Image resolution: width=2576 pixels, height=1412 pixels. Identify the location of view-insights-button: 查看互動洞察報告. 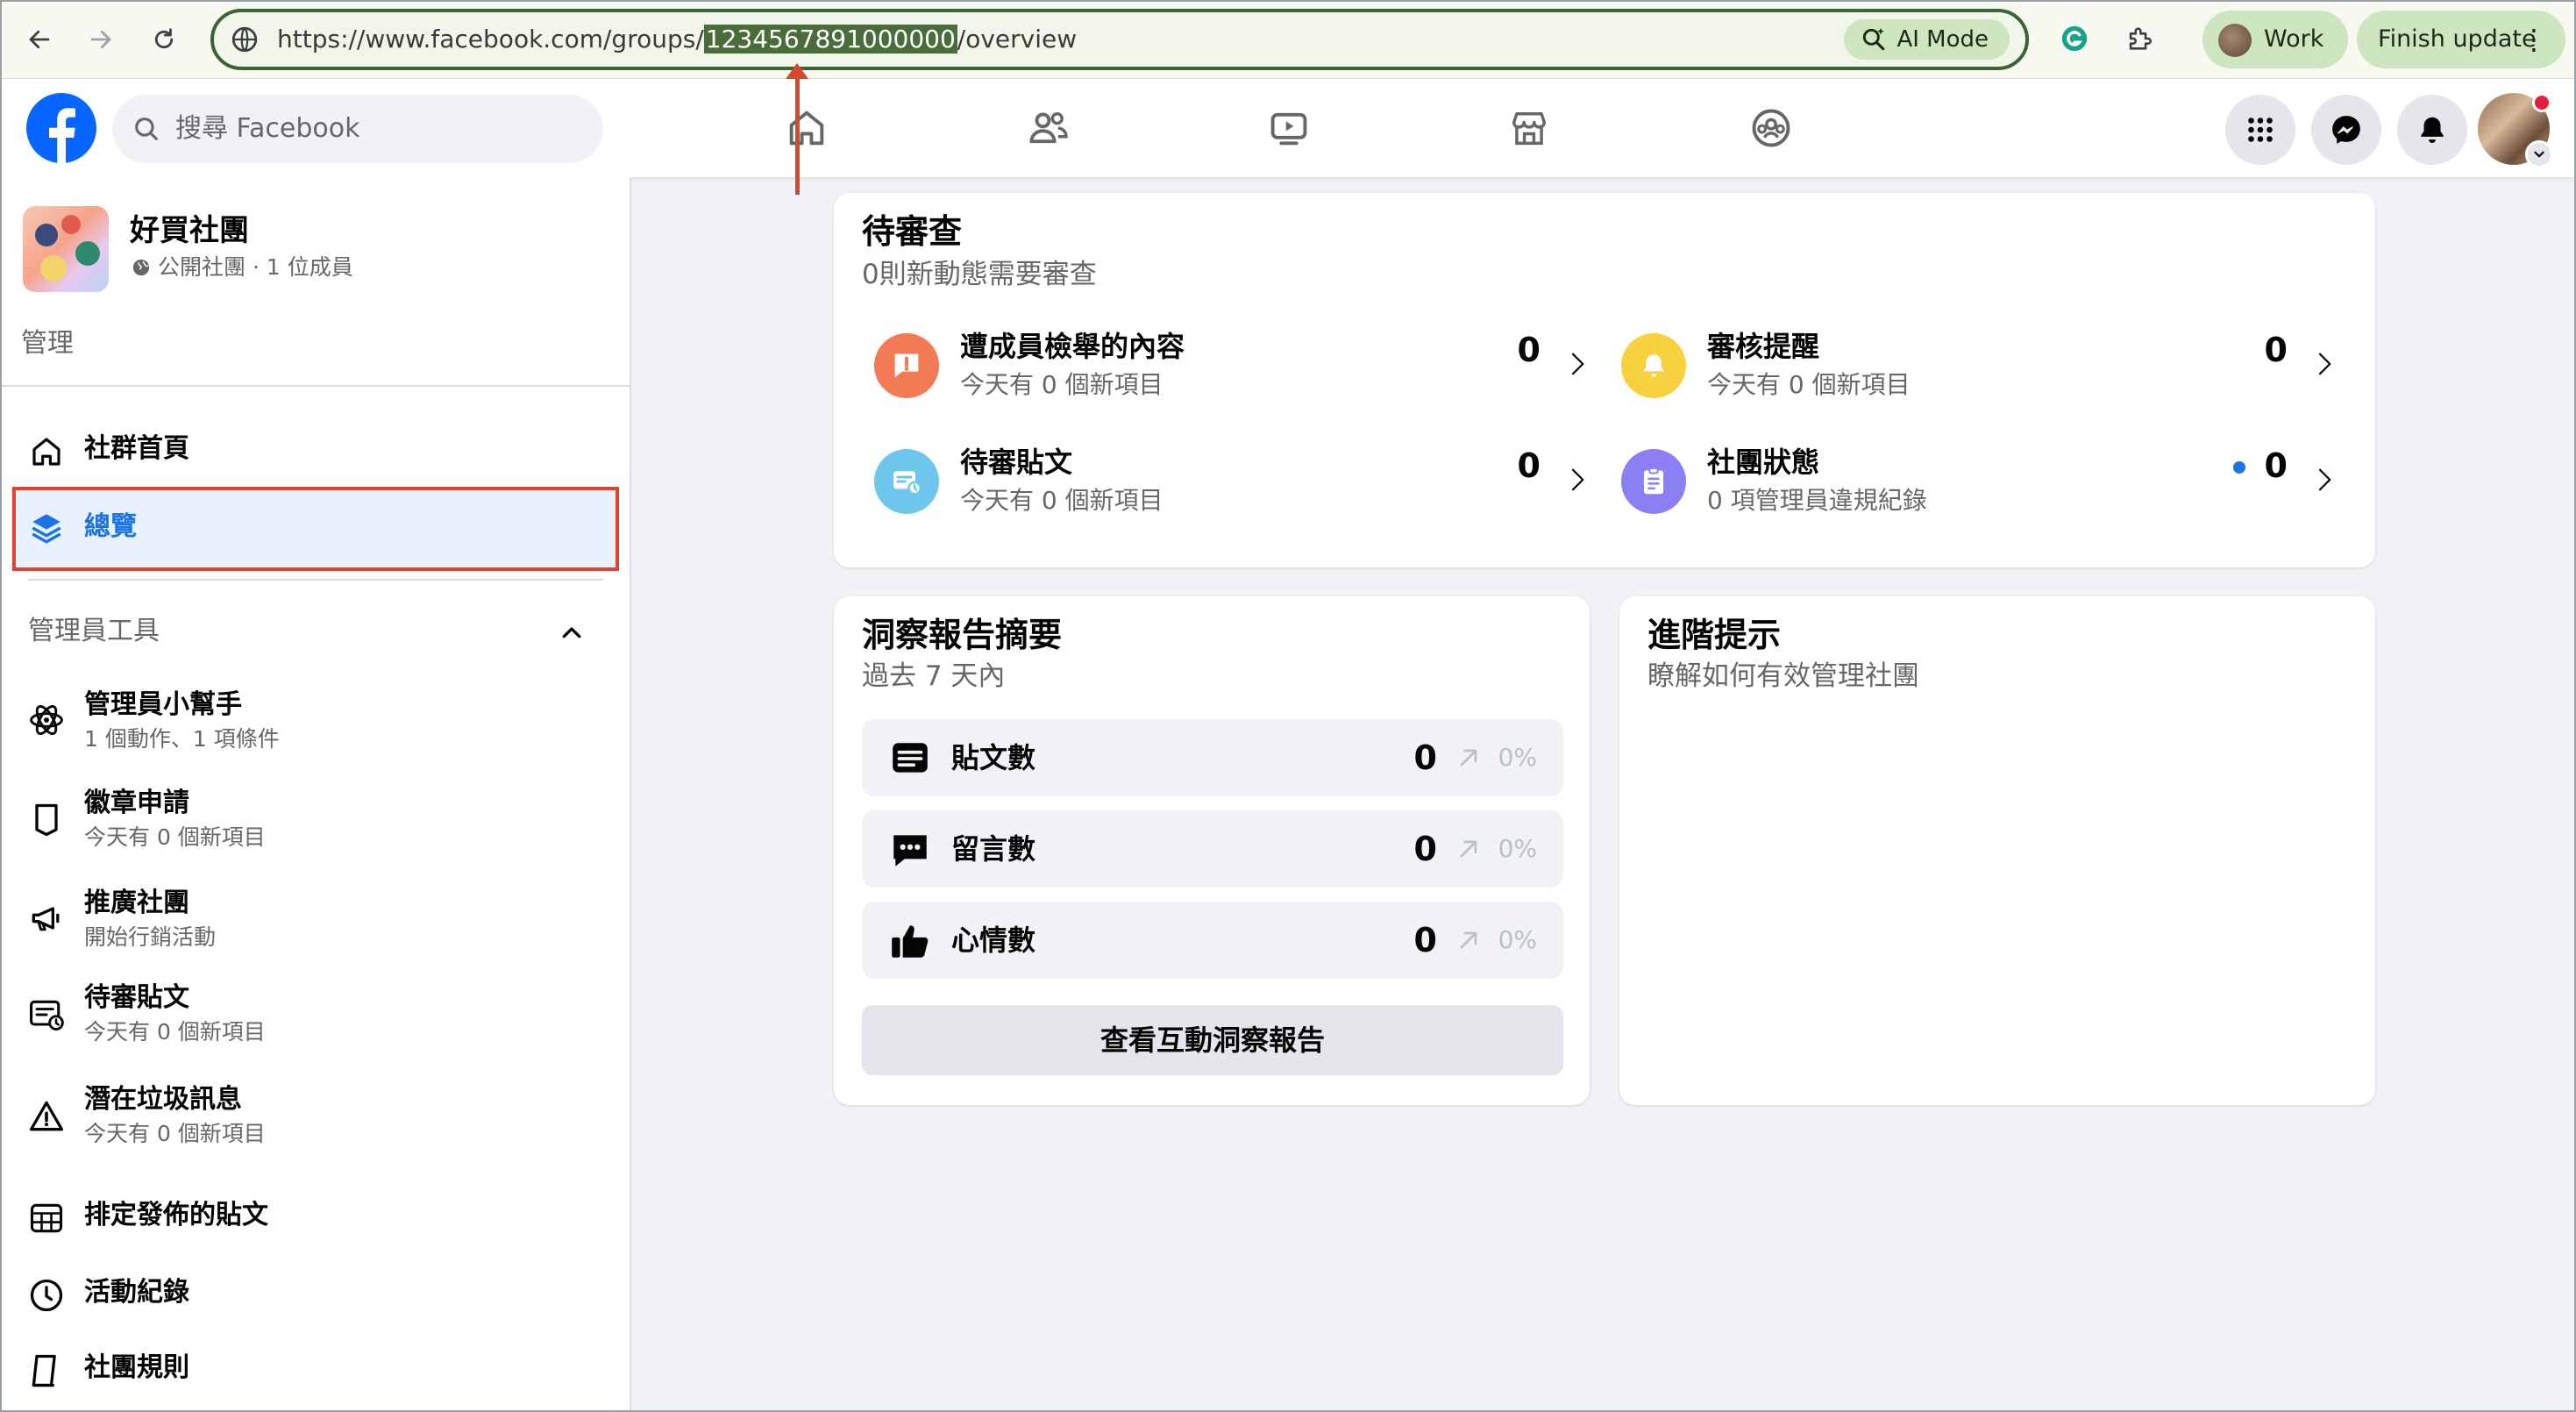
(1212, 1040).